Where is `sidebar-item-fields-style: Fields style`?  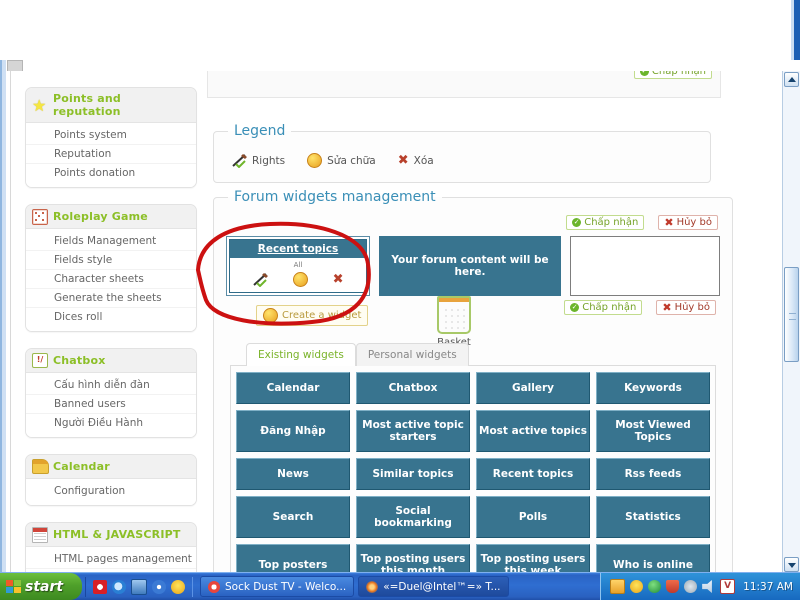 sidebar-item-fields-style: Fields style is located at coordinates (111, 260).